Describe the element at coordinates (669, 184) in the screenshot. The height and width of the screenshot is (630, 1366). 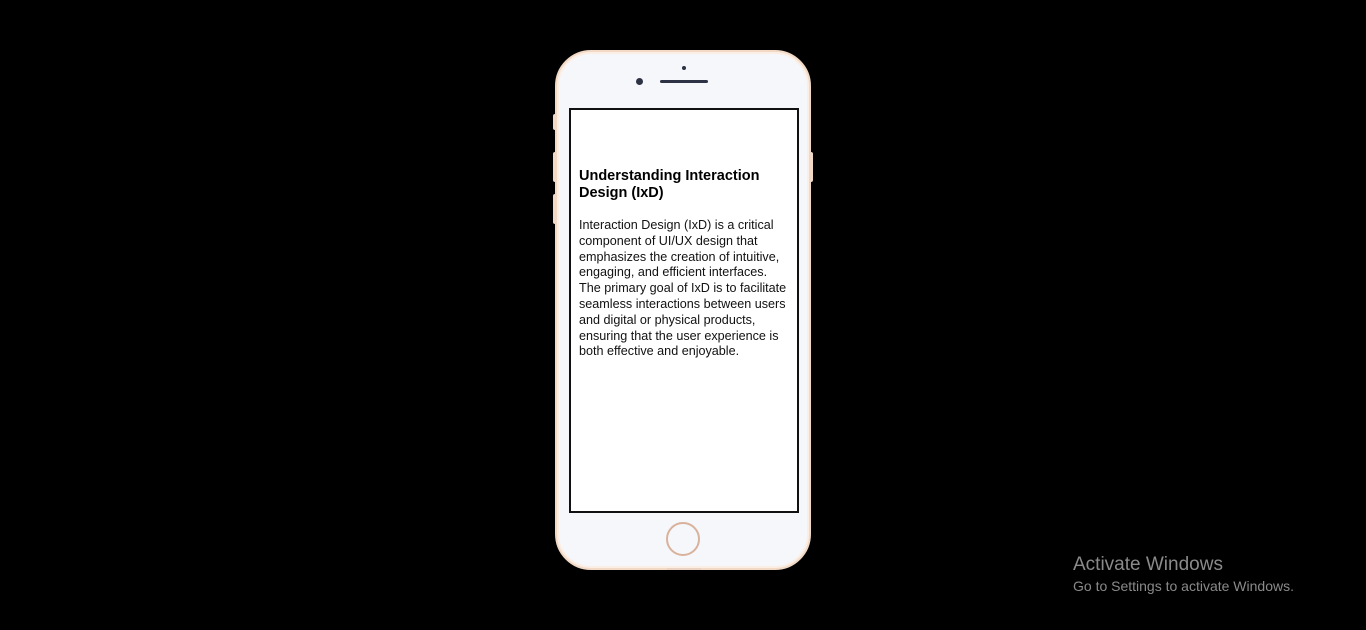
I see `article-title: Understanding Interaction Design (IxD)` at that location.